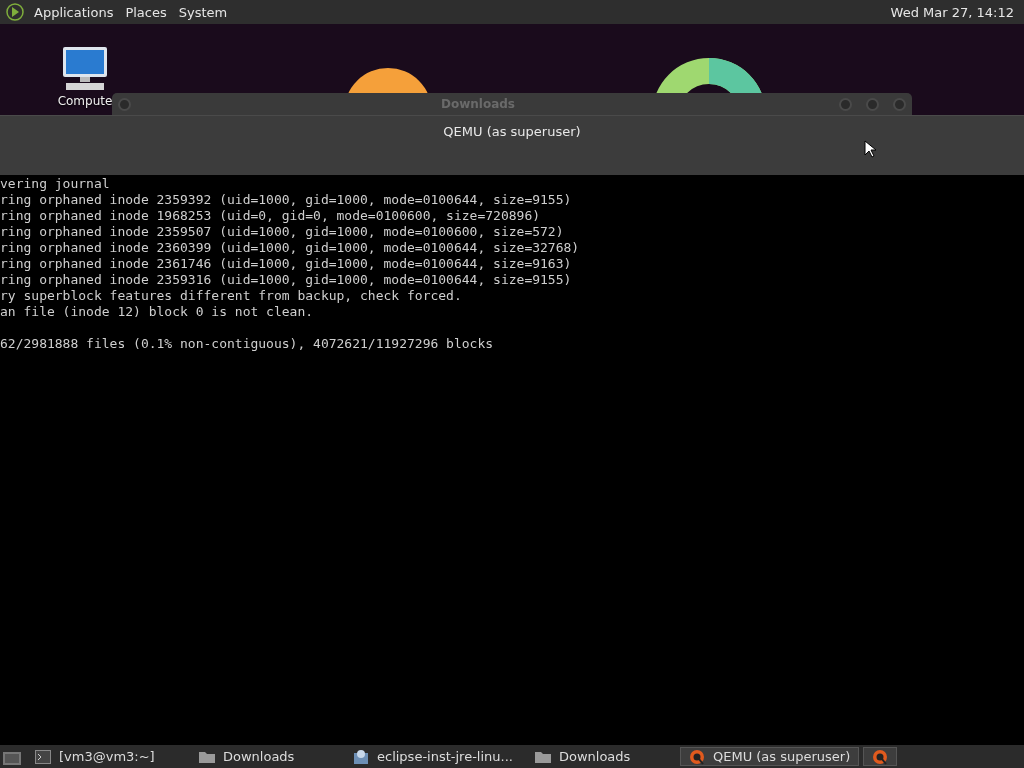 This screenshot has height=768, width=1024. I want to click on computer-icon, so click(85, 69).